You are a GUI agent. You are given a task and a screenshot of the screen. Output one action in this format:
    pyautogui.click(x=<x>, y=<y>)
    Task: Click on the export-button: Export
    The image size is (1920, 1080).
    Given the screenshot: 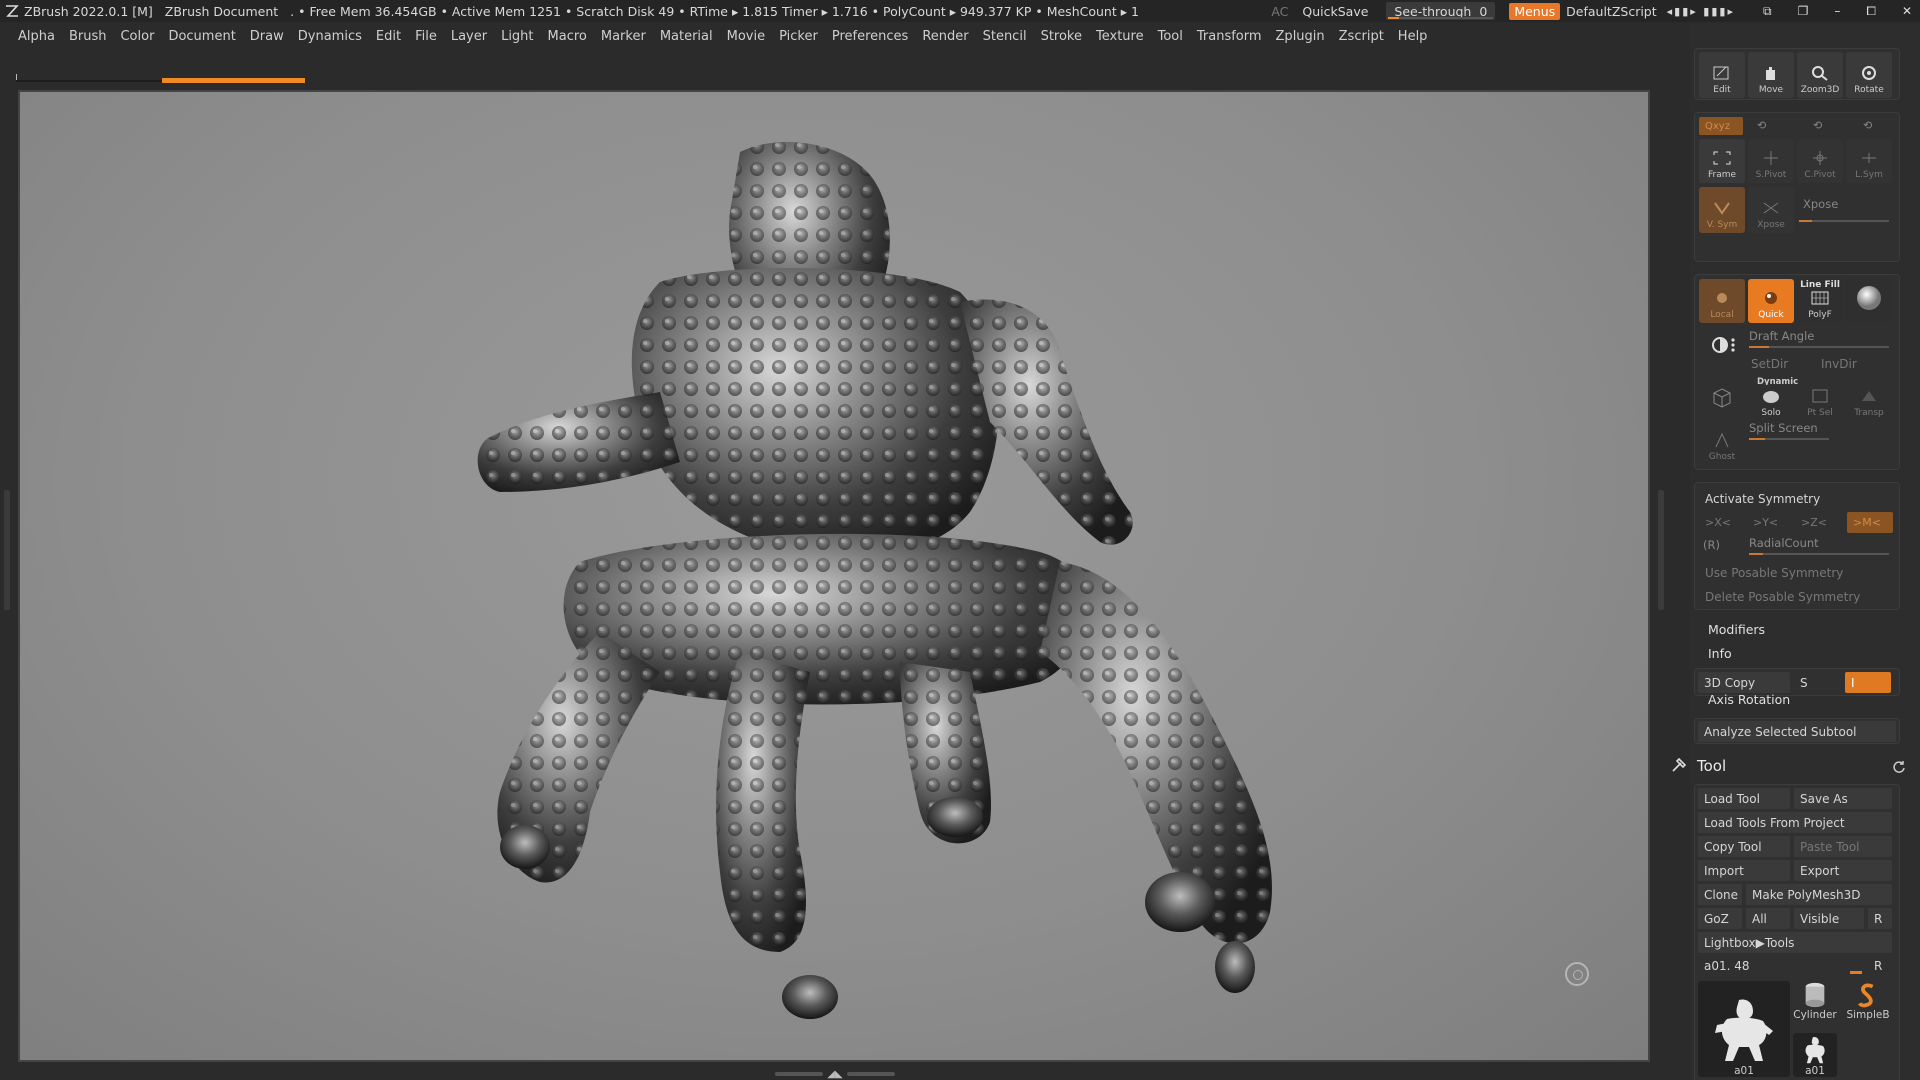 What is the action you would take?
    pyautogui.click(x=1843, y=870)
    